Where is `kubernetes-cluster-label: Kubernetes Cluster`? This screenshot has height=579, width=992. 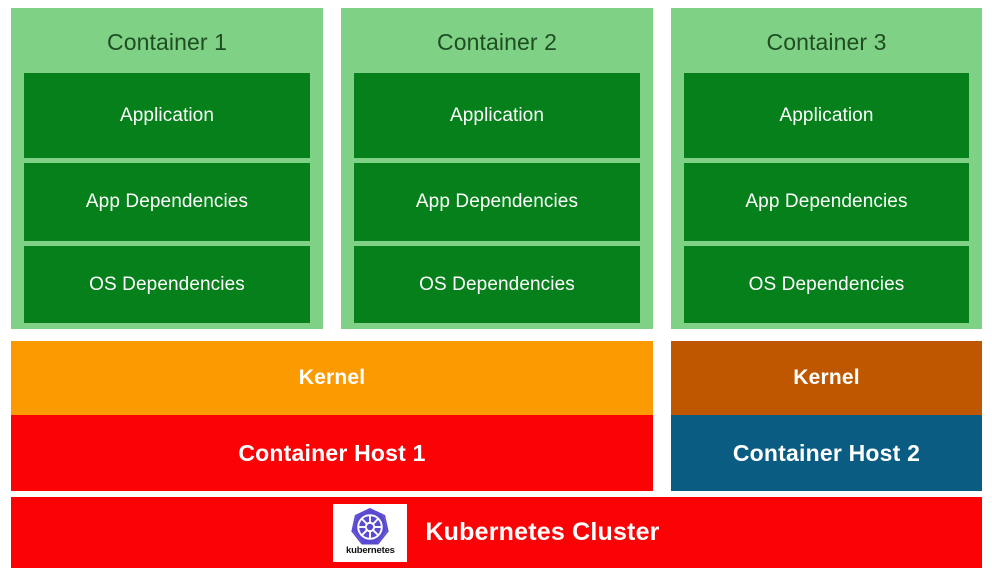
kubernetes-cluster-label: Kubernetes Cluster is located at coordinates (542, 532).